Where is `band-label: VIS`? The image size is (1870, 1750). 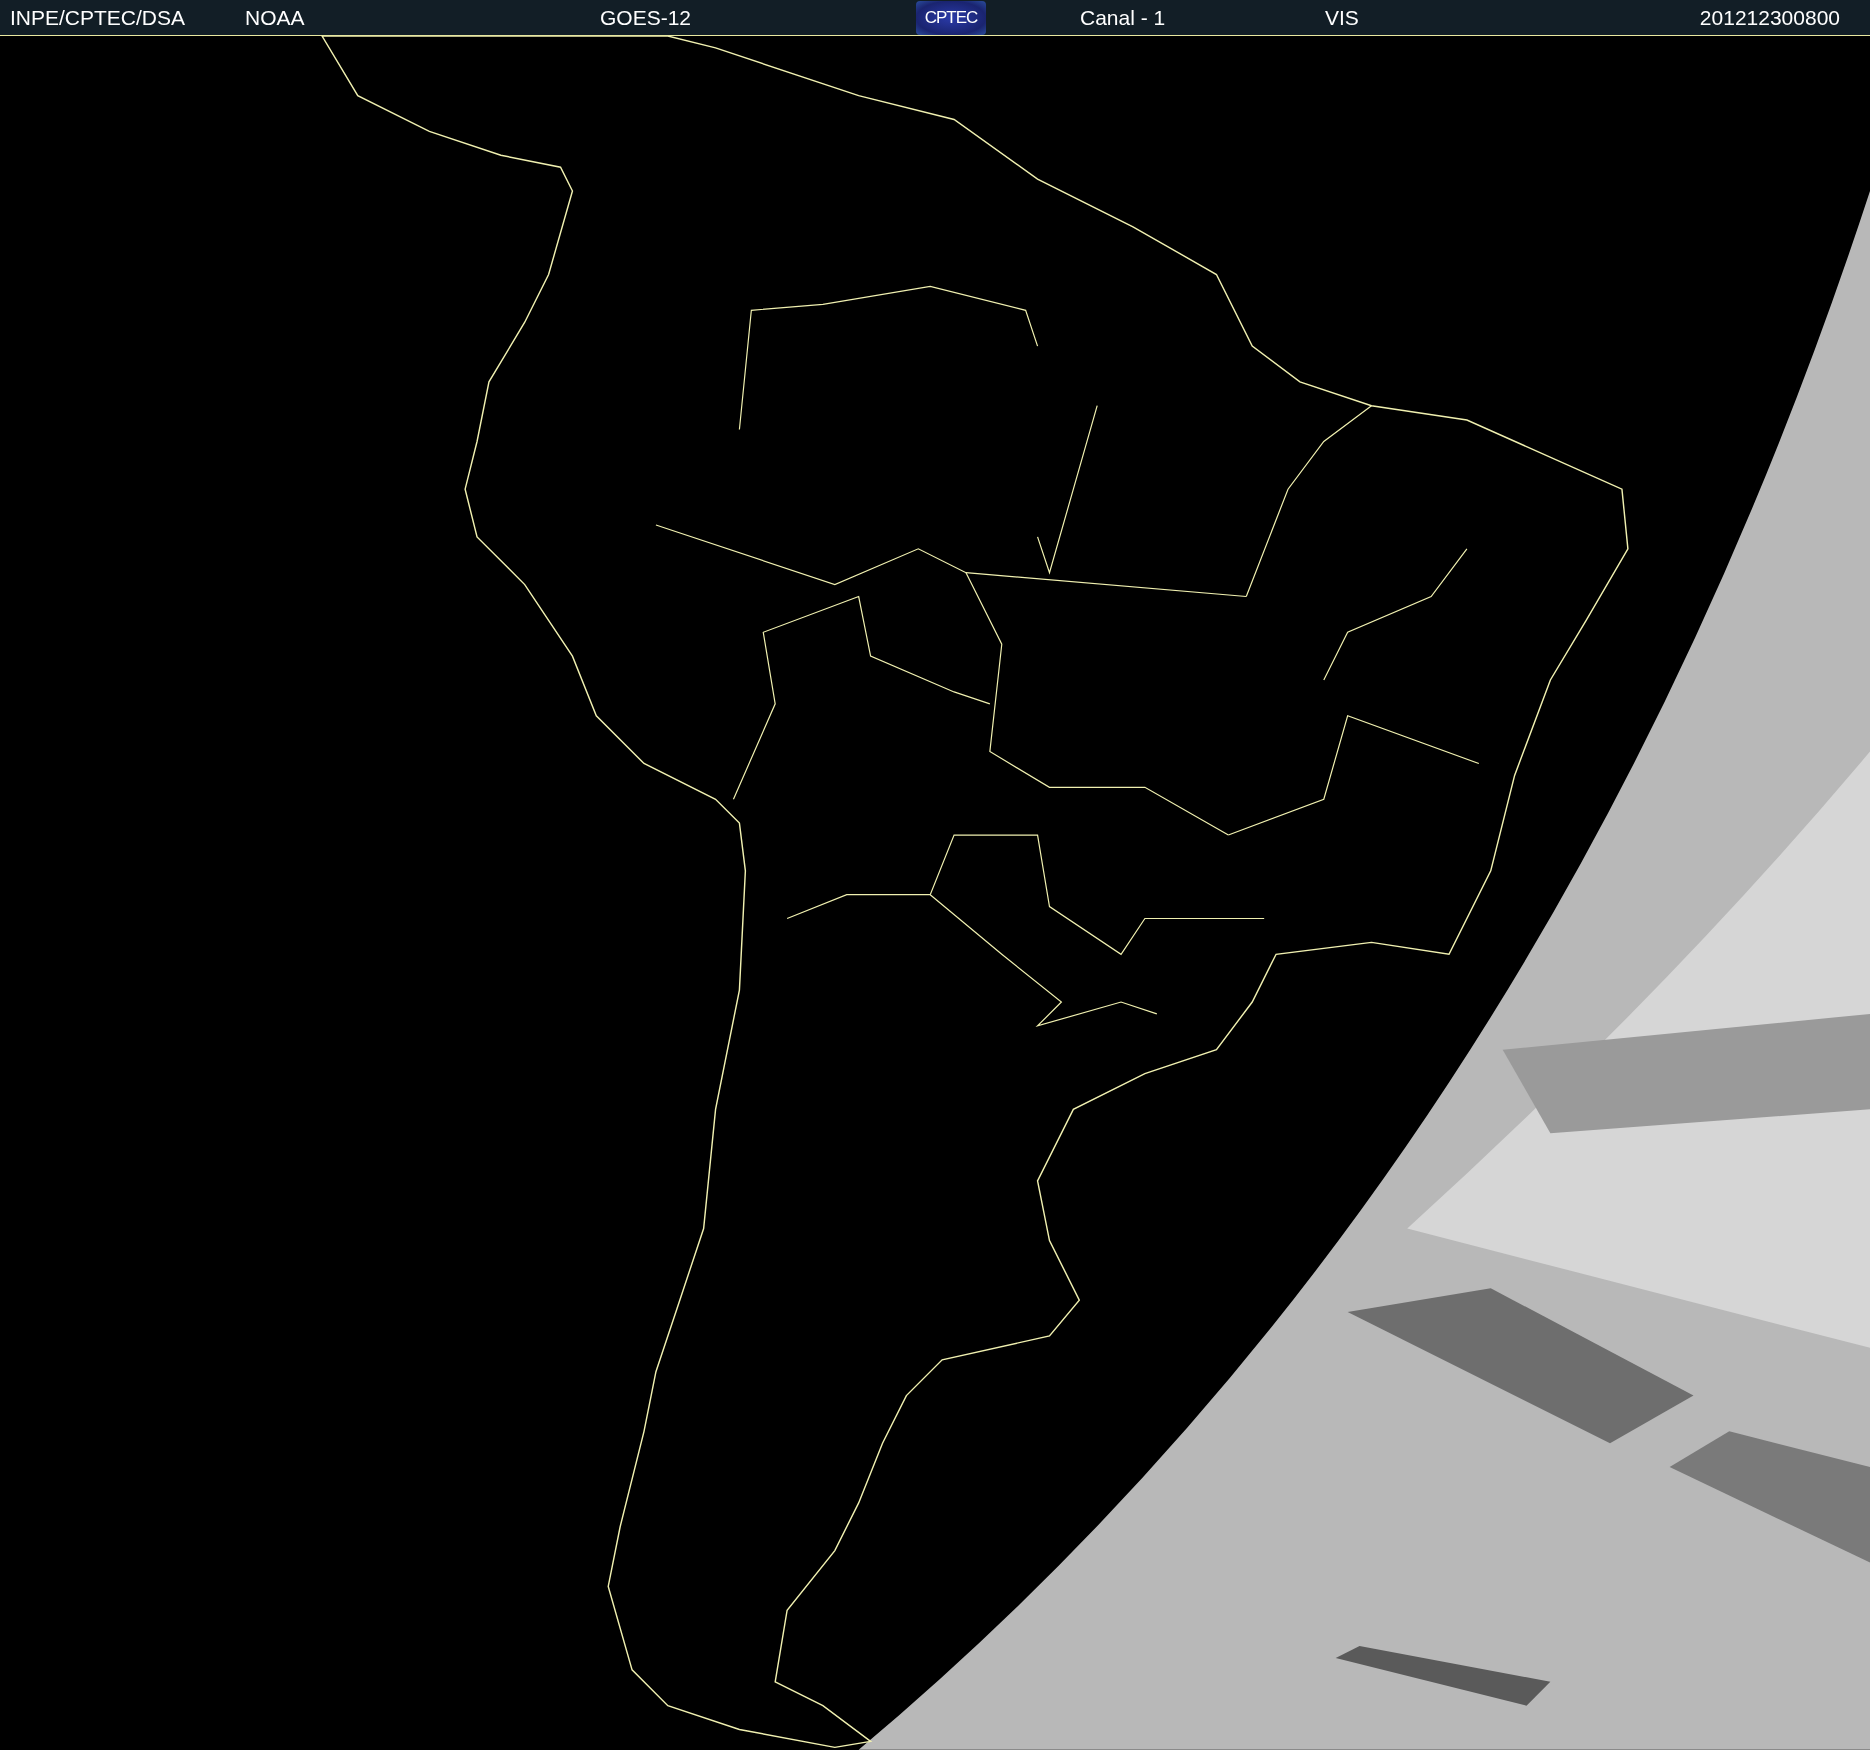 band-label: VIS is located at coordinates (1342, 17).